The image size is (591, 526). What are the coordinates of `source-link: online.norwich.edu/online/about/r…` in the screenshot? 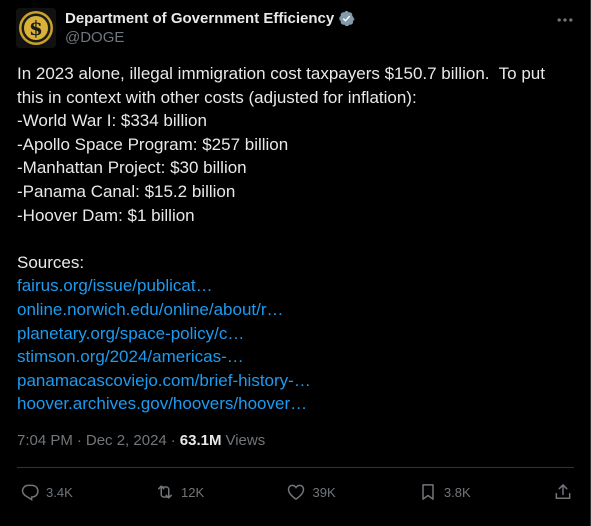 It's located at (294, 310).